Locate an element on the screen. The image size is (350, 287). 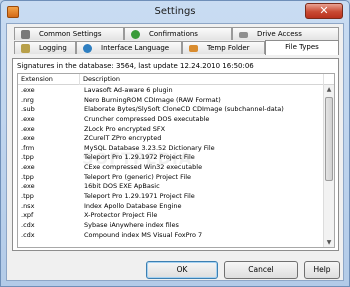
file-extension: .xpf is located at coordinates (27, 215).